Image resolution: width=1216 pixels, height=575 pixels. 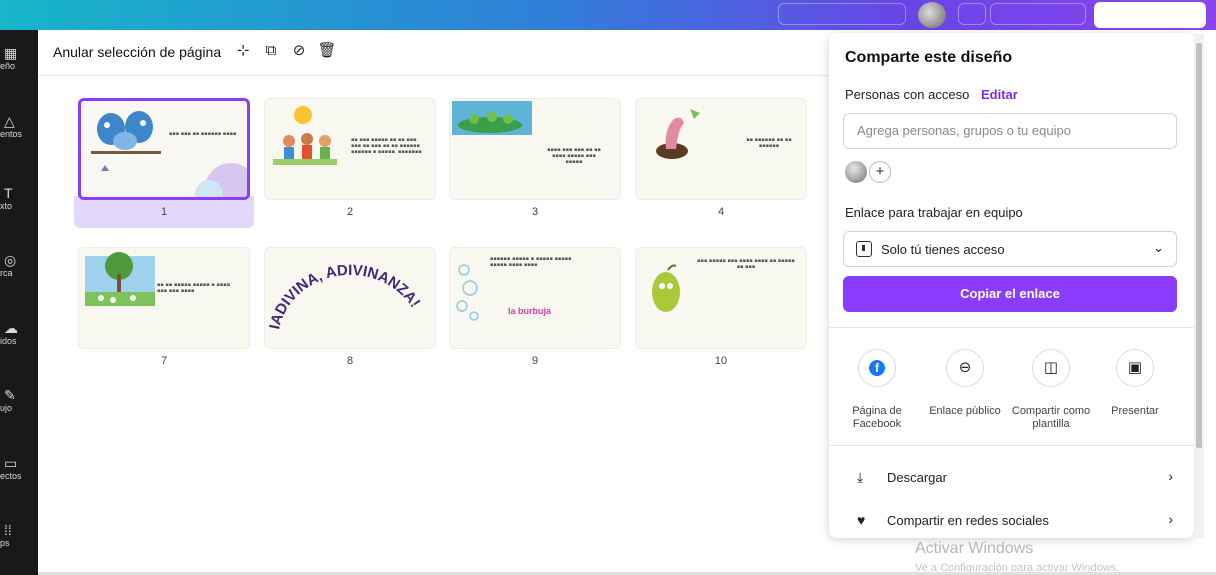 What do you see at coordinates (864, 249) in the screenshot?
I see `lock-icon` at bounding box center [864, 249].